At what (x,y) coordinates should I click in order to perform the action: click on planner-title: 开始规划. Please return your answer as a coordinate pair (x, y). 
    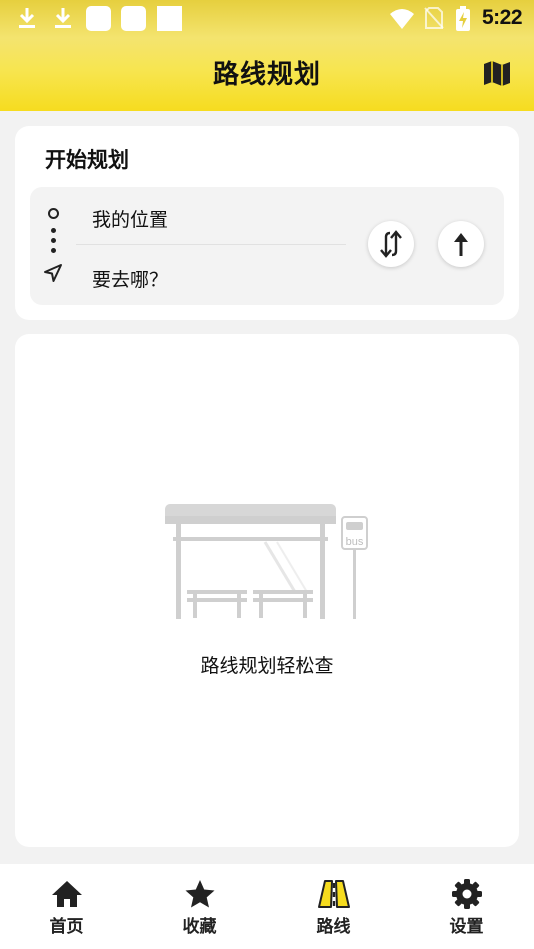
    Looking at the image, I should click on (87, 160).